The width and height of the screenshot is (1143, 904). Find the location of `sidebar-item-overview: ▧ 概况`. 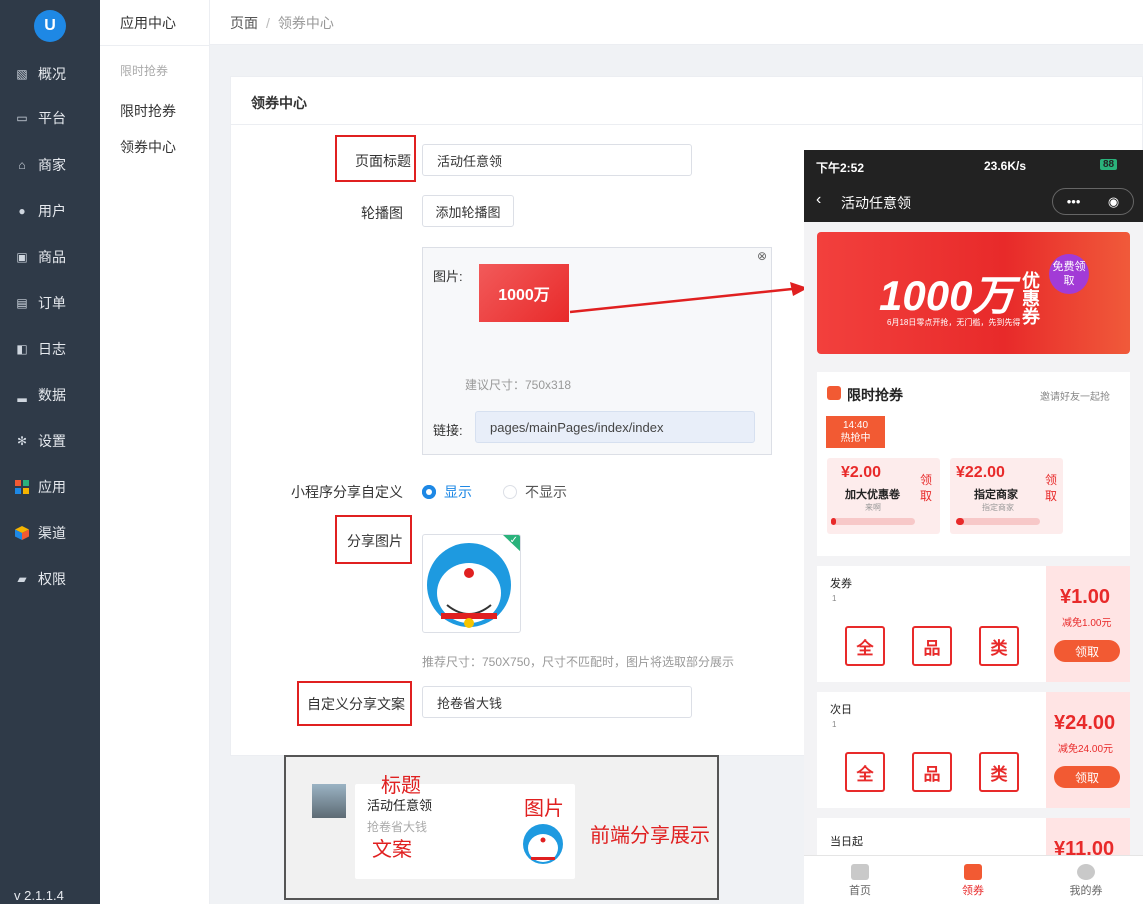

sidebar-item-overview: ▧ 概况 is located at coordinates (40, 74).